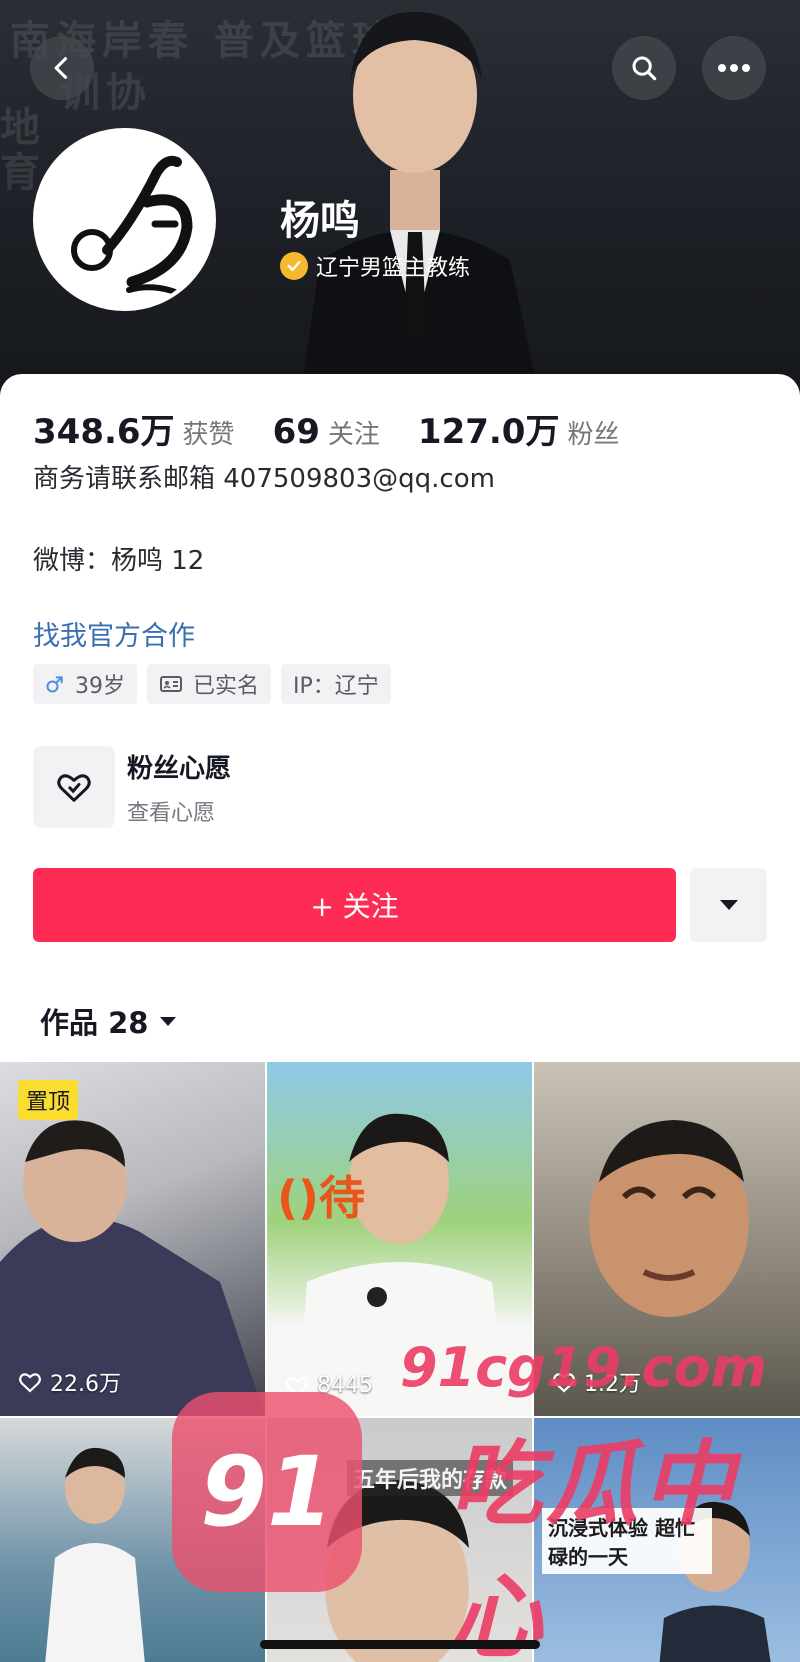 Image resolution: width=800 pixels, height=1662 pixels. I want to click on verification-text: 辽宁男篮主教练, so click(393, 268).